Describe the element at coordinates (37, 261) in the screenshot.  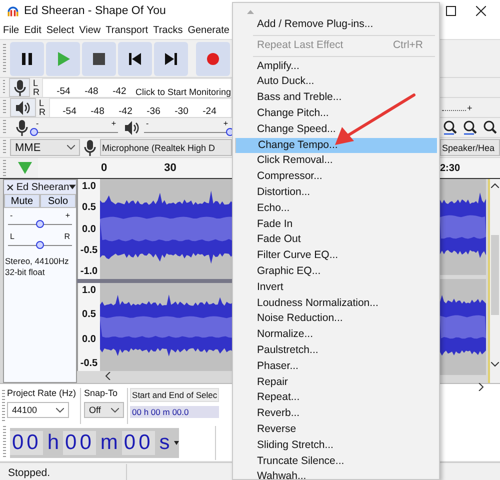
I see `track-format-text: Stereo, 44100Hz` at that location.